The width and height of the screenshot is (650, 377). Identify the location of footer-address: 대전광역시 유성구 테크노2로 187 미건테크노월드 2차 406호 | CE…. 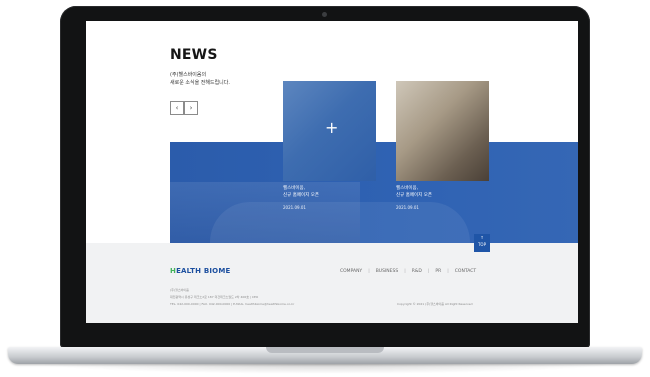
(214, 297).